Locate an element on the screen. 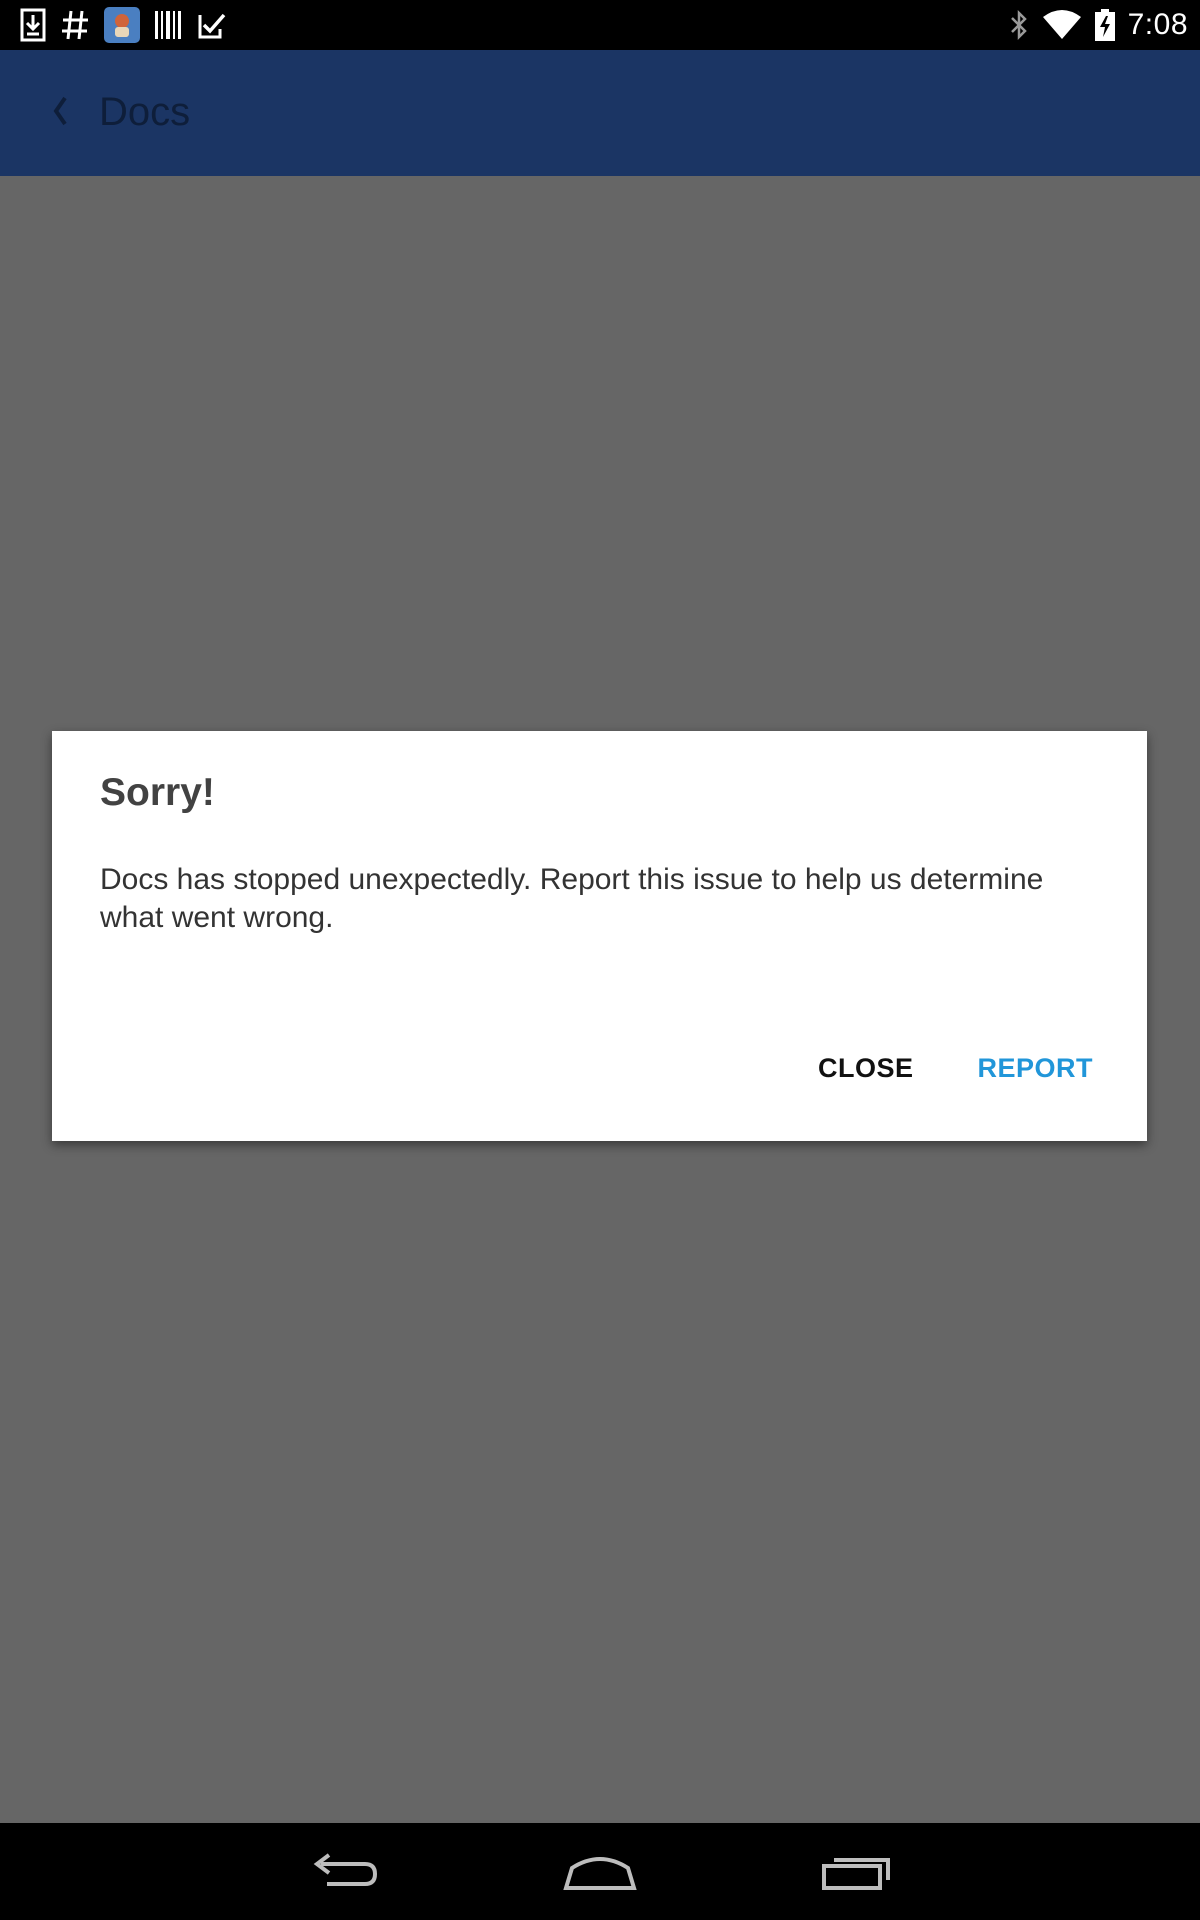 Image resolution: width=1200 pixels, height=1920 pixels. system-icons: 7:08 is located at coordinates (1098, 25).